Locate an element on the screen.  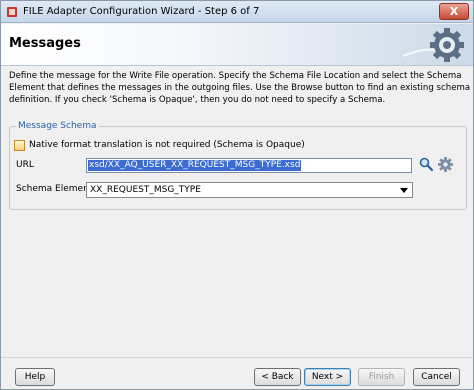
url-label: URL is located at coordinates (25, 165).